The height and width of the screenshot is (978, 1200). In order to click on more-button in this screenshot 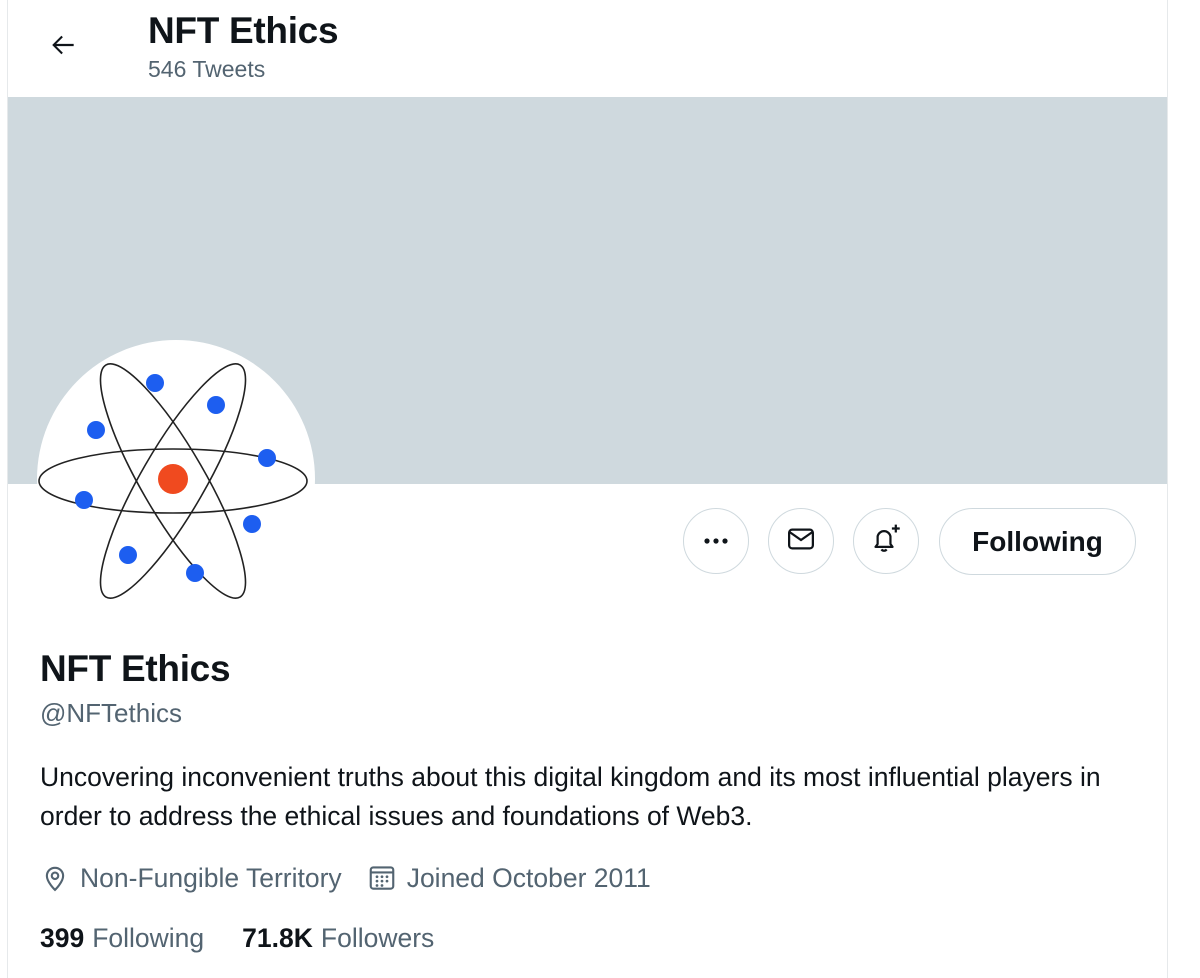, I will do `click(716, 541)`.